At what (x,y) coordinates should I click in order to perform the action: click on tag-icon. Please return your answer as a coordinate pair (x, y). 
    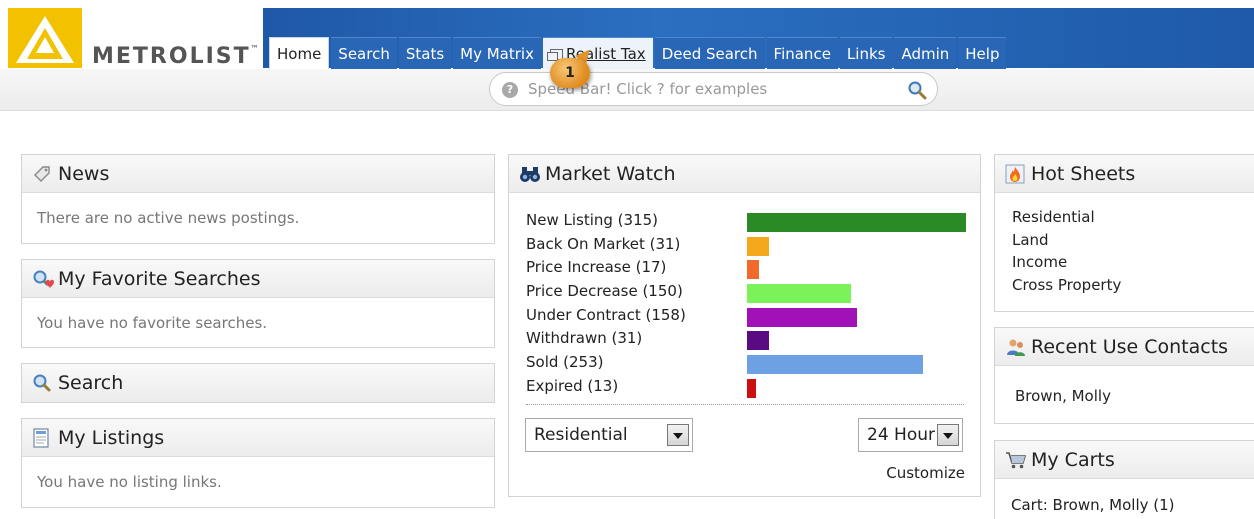
    Looking at the image, I should click on (42, 174).